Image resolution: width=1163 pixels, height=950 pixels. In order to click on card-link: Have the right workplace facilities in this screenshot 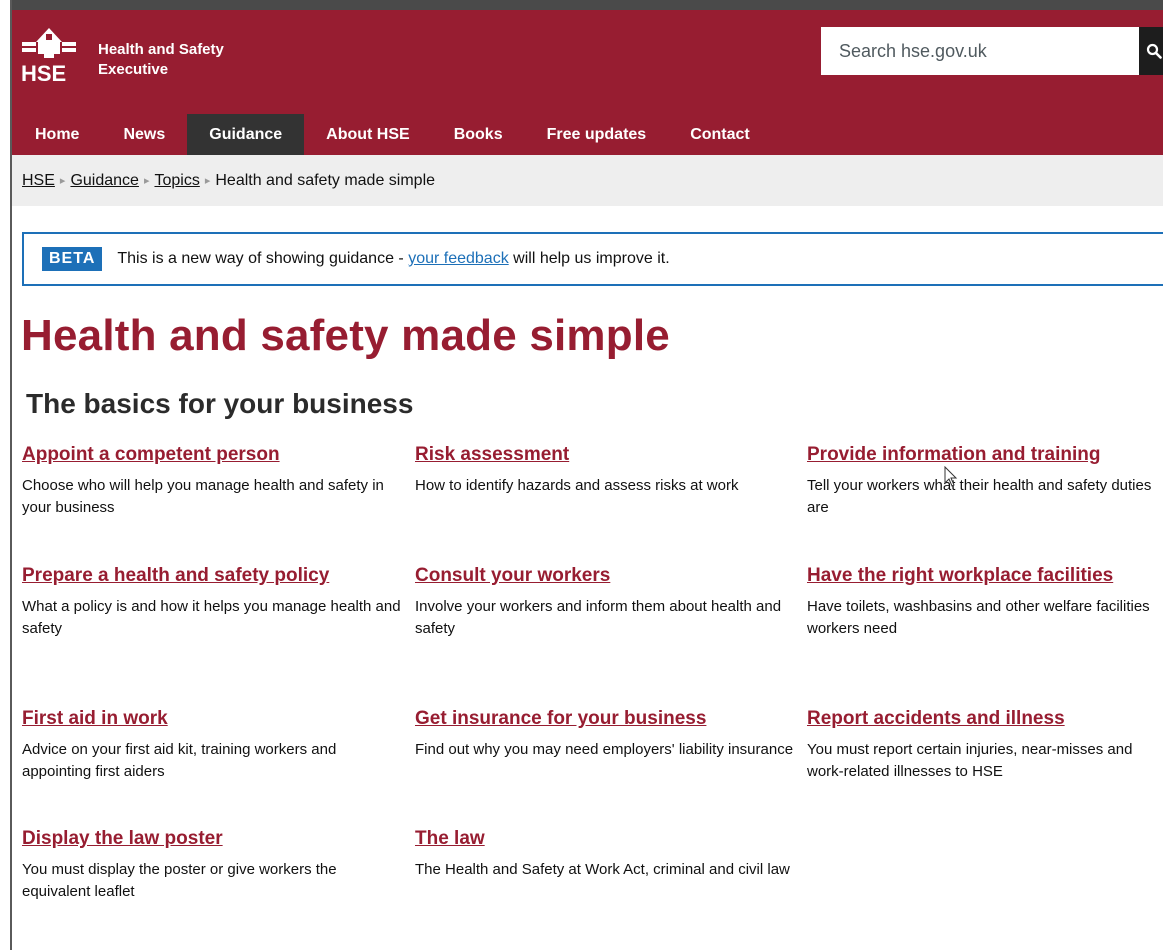, I will do `click(960, 576)`.